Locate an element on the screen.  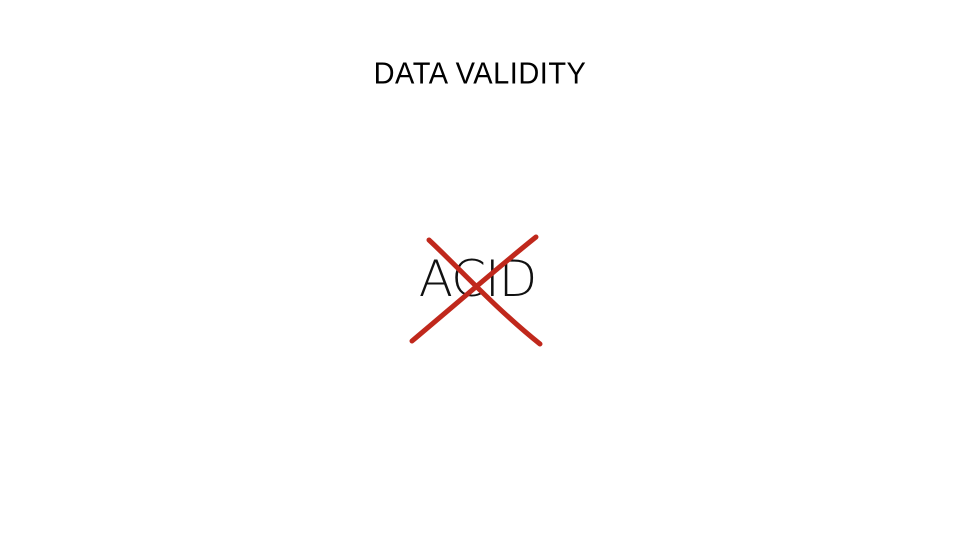
slide-title: DATA VALIDITY is located at coordinates (480, 74).